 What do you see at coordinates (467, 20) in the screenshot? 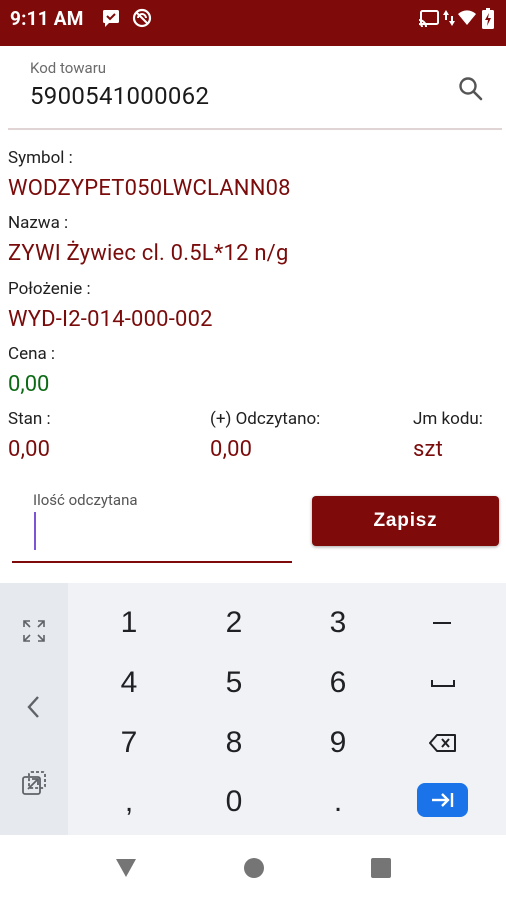
I see `wifi-icon` at bounding box center [467, 20].